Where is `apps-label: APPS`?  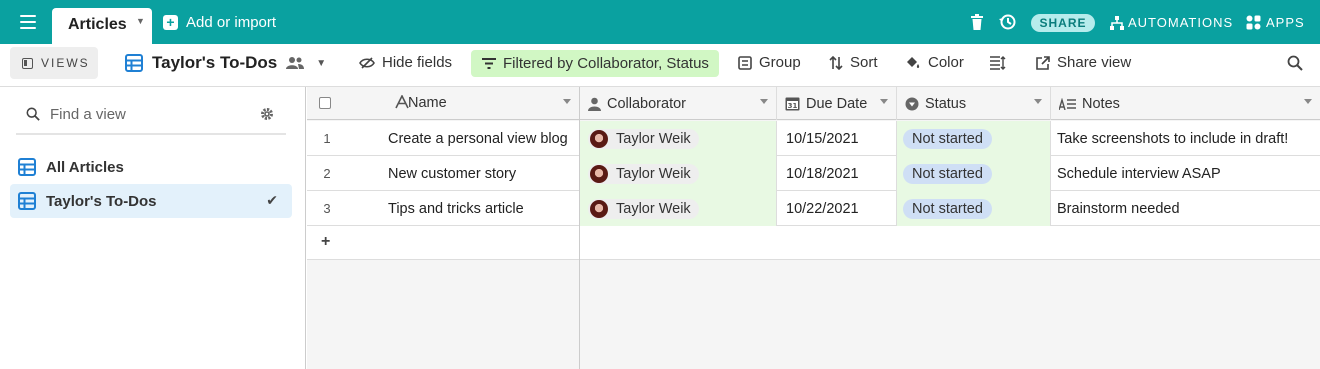 apps-label: APPS is located at coordinates (1285, 22).